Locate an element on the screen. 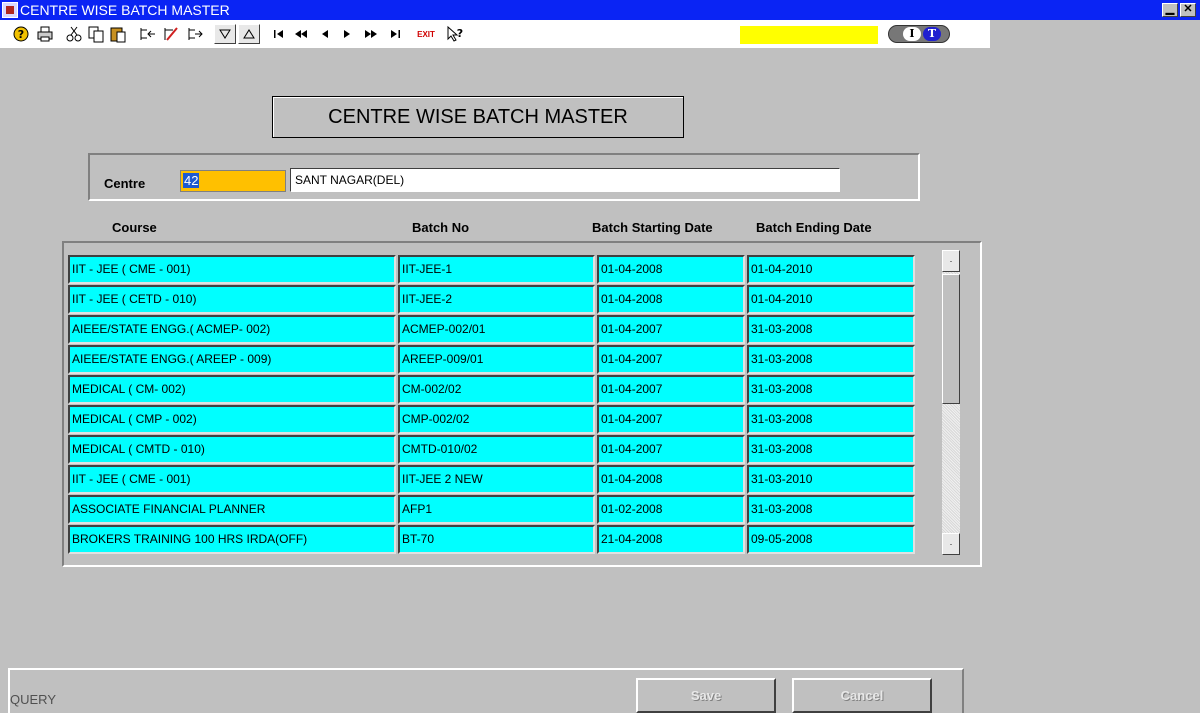 This screenshot has width=1200, height=713. batch-no-cell: IIT-JEE-1 is located at coordinates (496, 269).